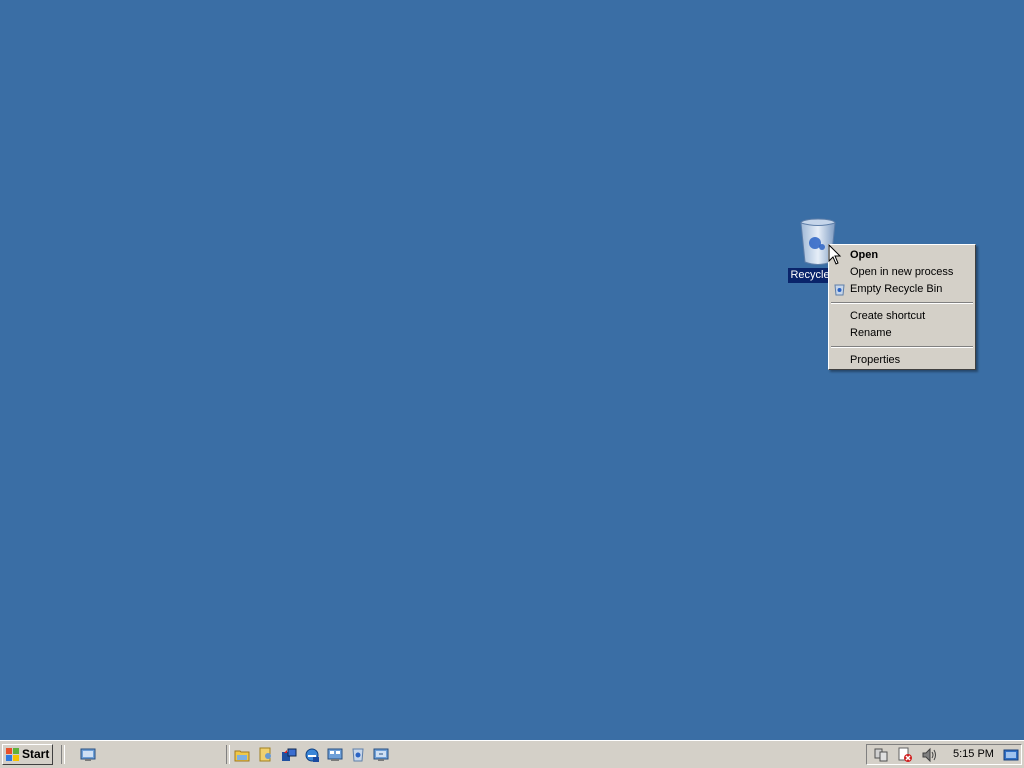 This screenshot has height=768, width=1024. Describe the element at coordinates (839, 289) in the screenshot. I see `empty-recycle-bin-icon` at that location.